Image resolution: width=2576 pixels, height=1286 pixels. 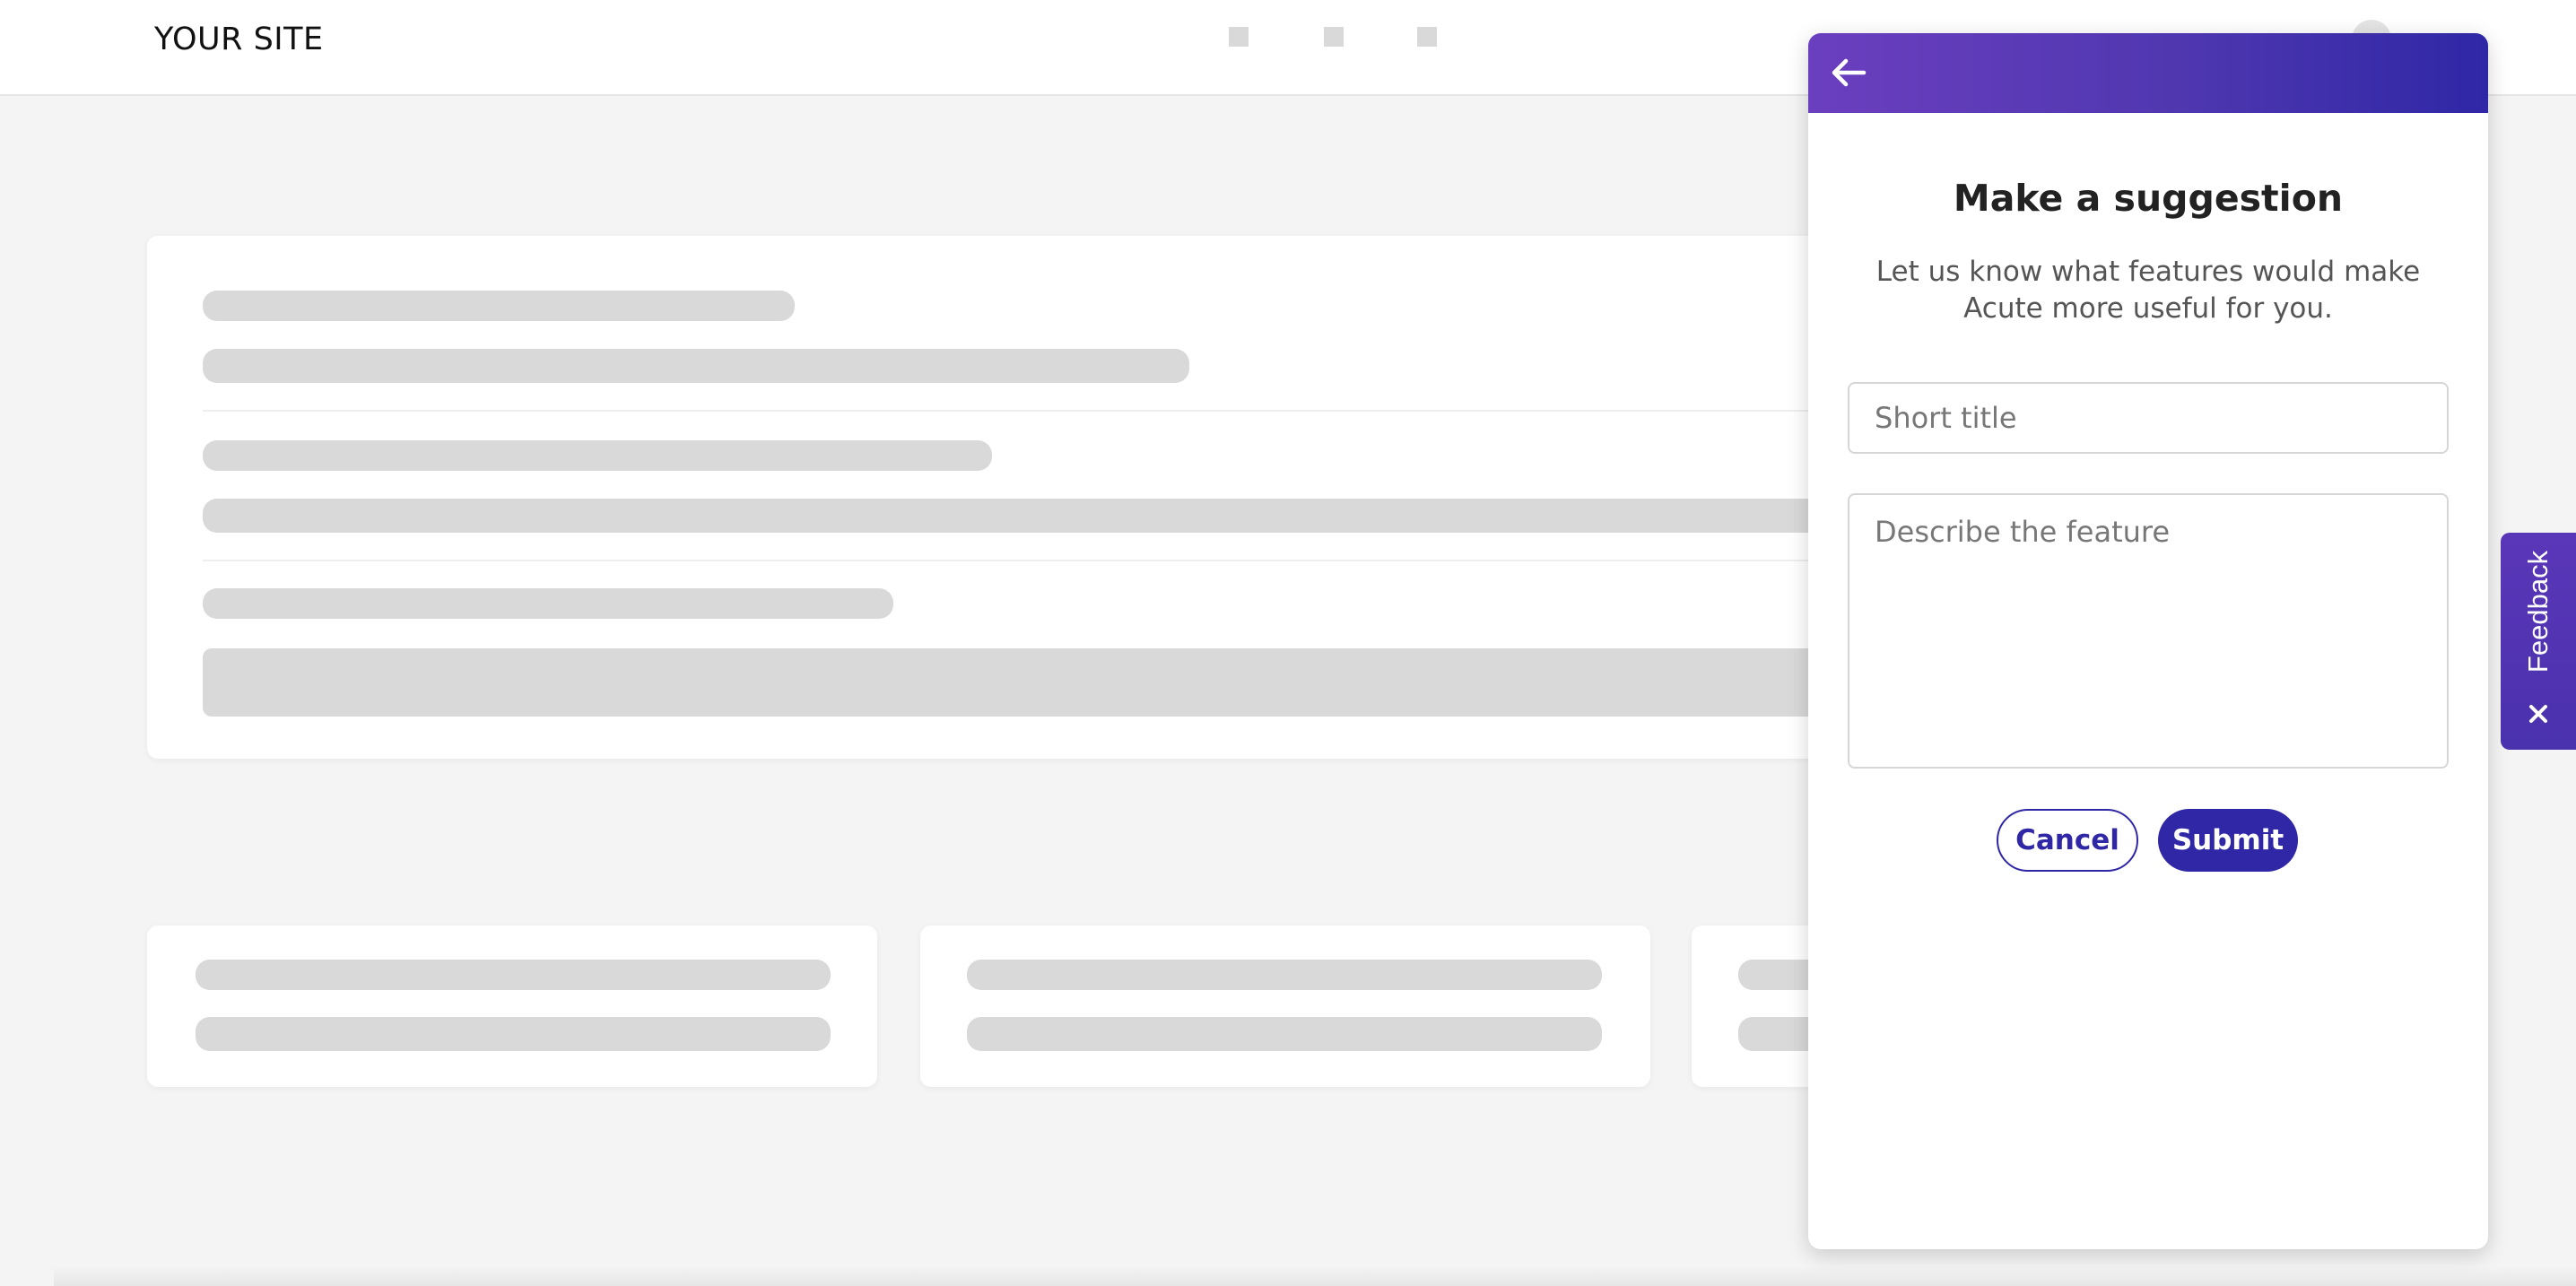 I want to click on submit-button: Submit, so click(x=2228, y=840).